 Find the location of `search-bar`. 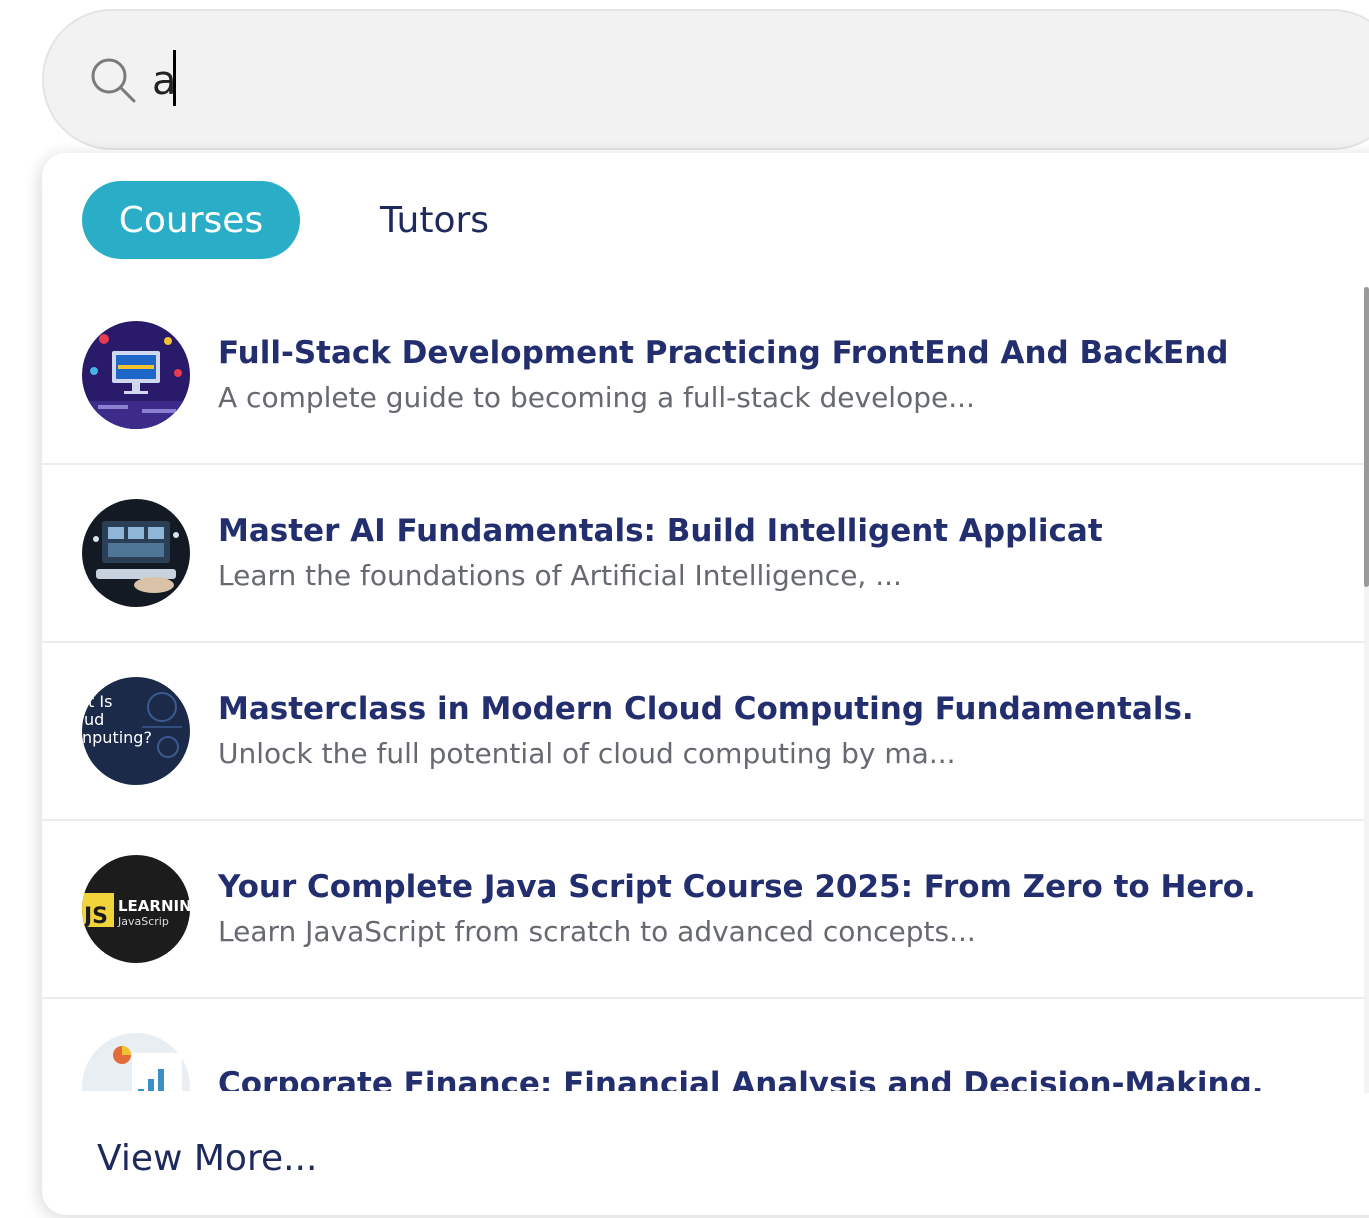

search-bar is located at coordinates (705, 79).